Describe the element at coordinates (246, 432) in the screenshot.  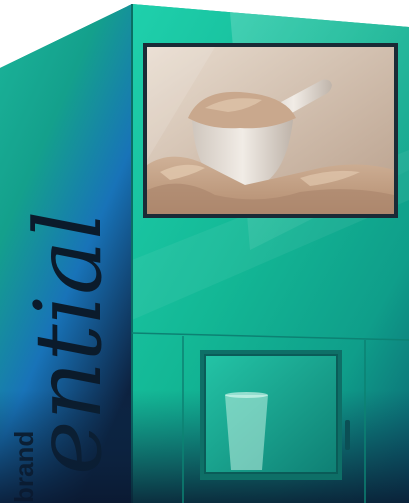
I see `cup` at that location.